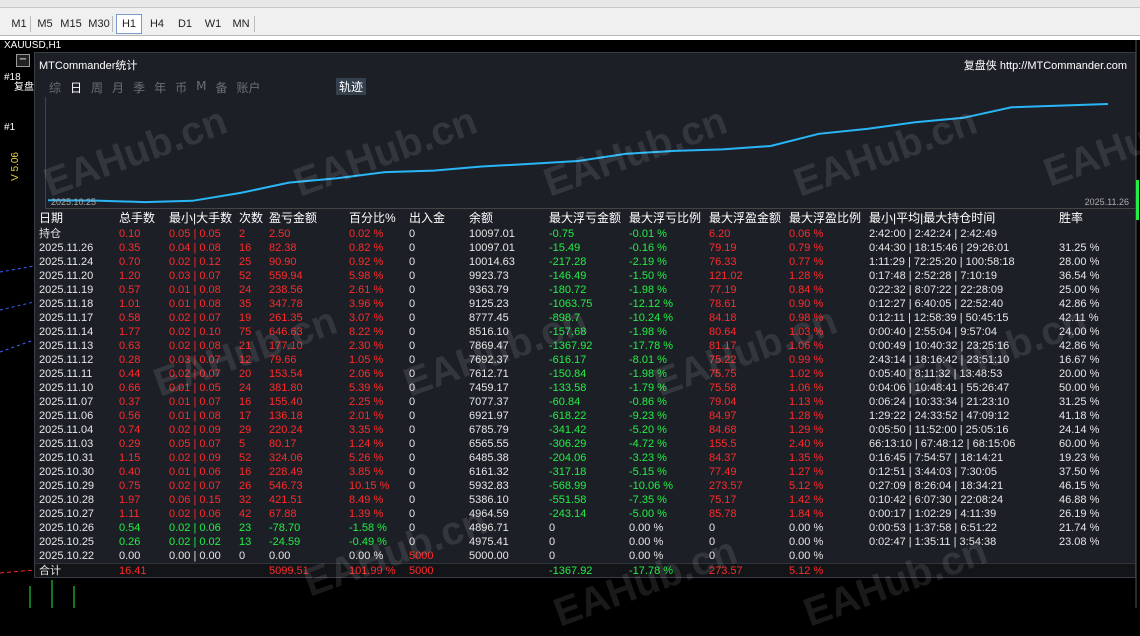  Describe the element at coordinates (66, 402) in the screenshot. I see `table-cell: 2025.11.07` at that location.